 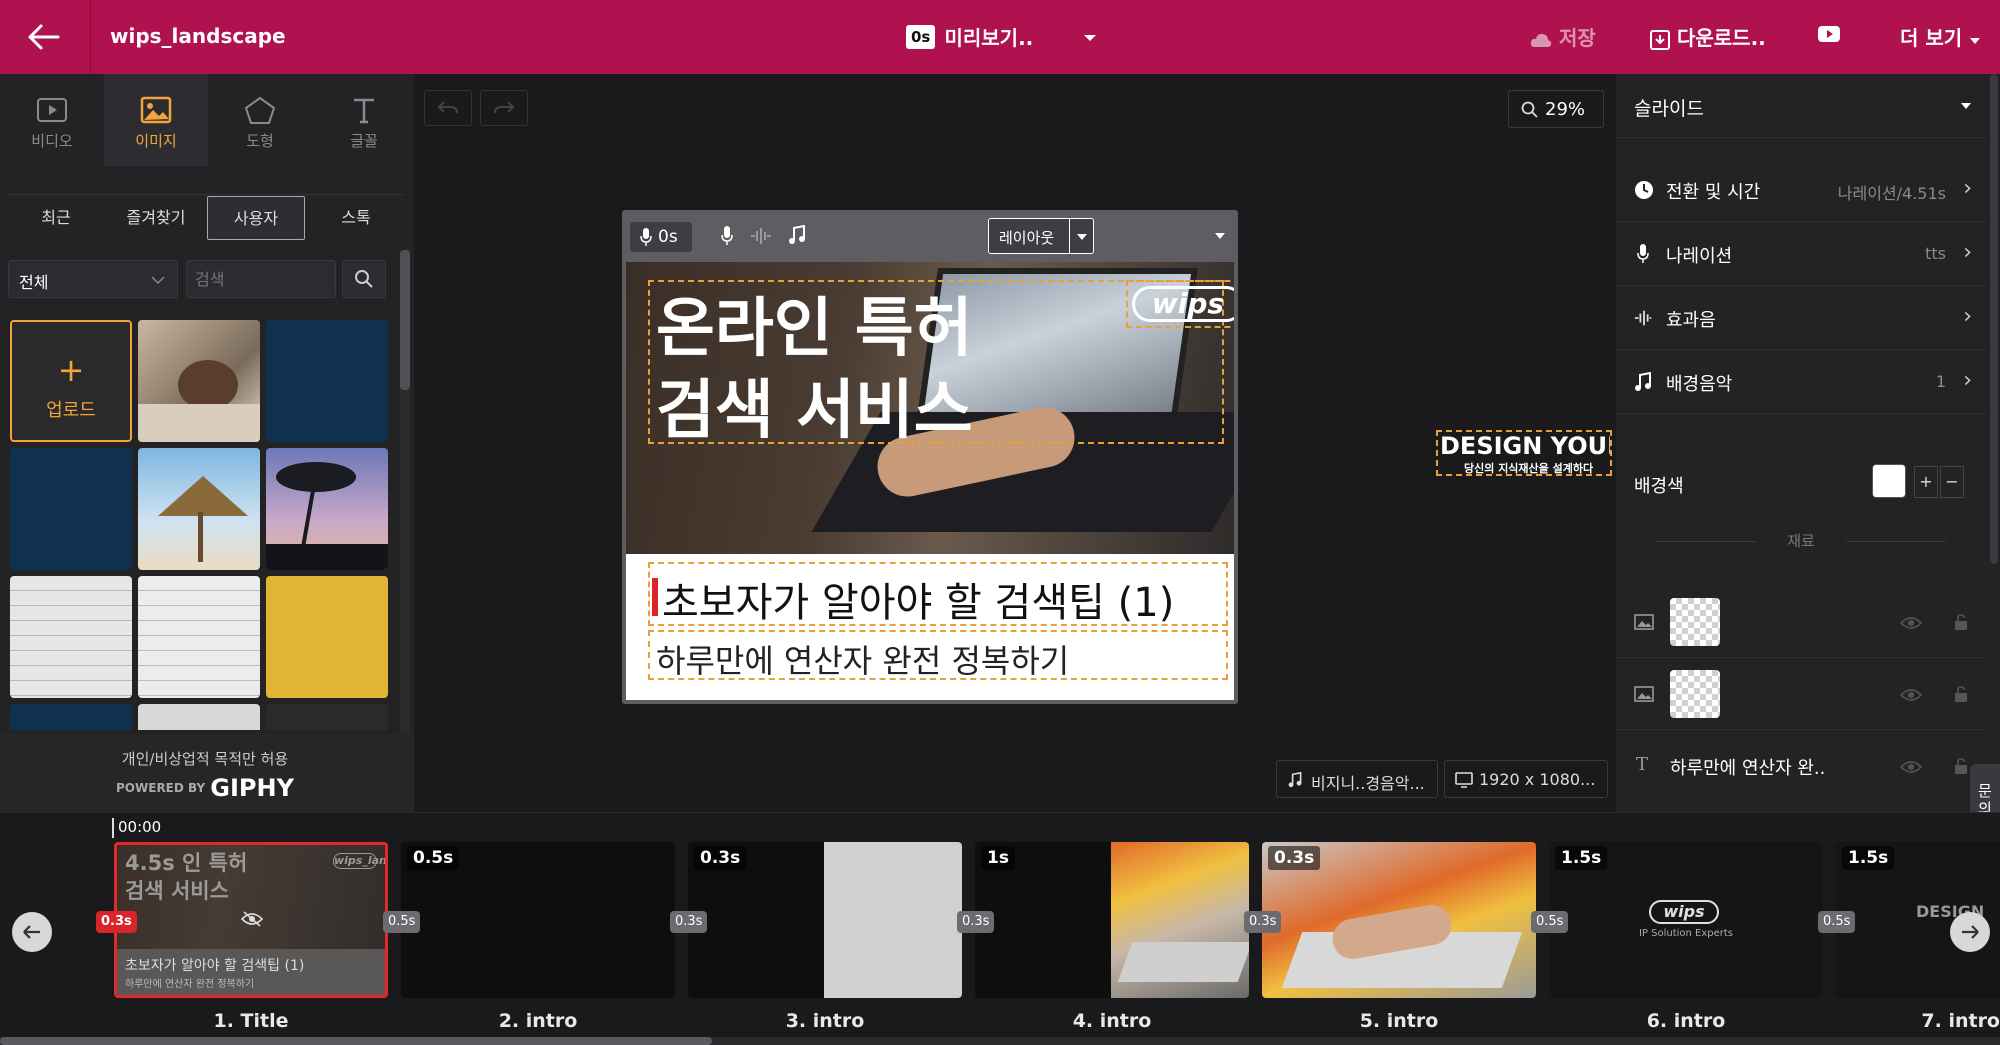 I want to click on subtitle-box: 초보자가 알아야 할 검색팁 (1), so click(x=938, y=594).